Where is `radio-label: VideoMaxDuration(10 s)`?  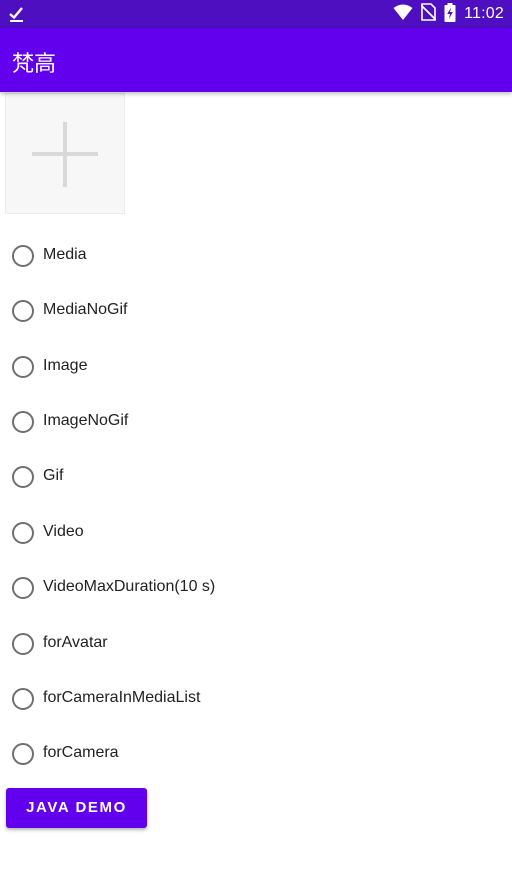
radio-label: VideoMaxDuration(10 s) is located at coordinates (129, 586).